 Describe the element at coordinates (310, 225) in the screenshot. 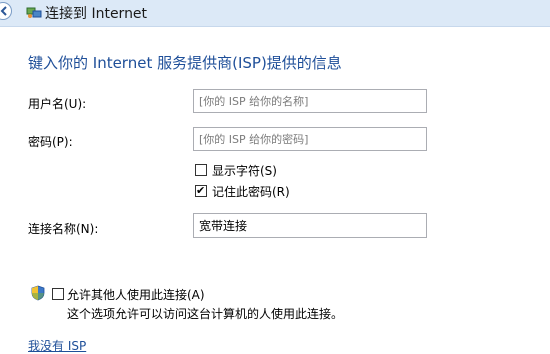

I see `connection-name-input` at that location.